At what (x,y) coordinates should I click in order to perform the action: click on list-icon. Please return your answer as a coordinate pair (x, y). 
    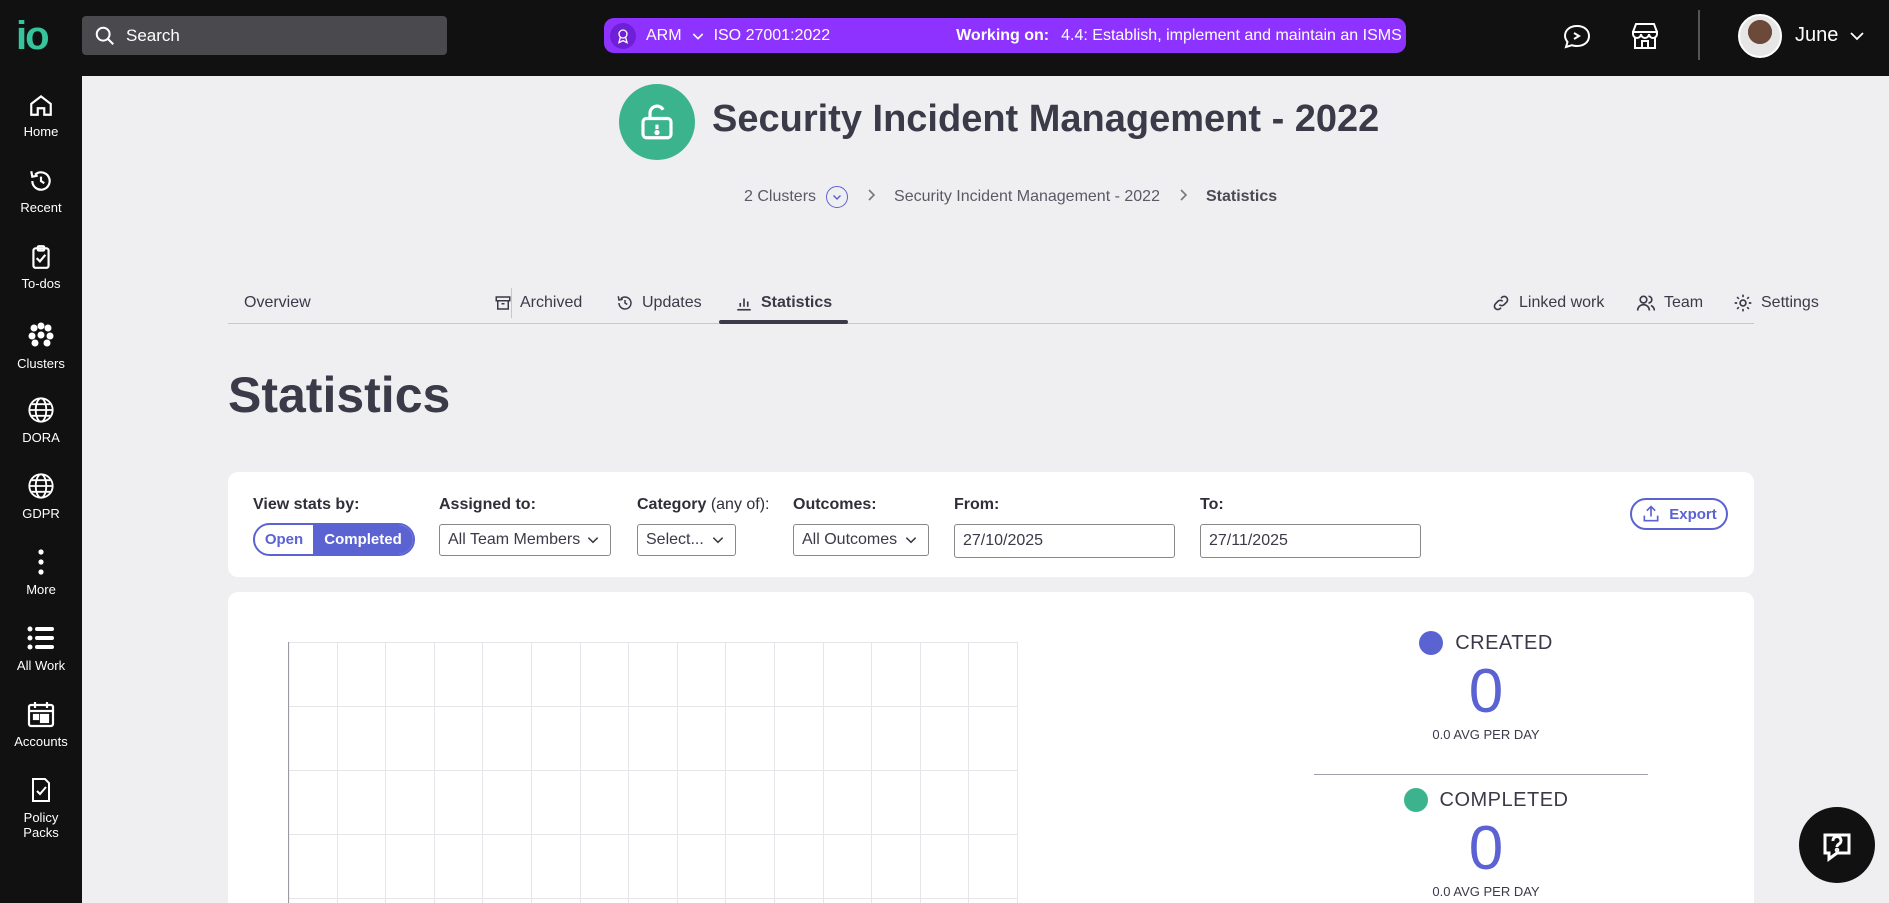
    Looking at the image, I should click on (40, 638).